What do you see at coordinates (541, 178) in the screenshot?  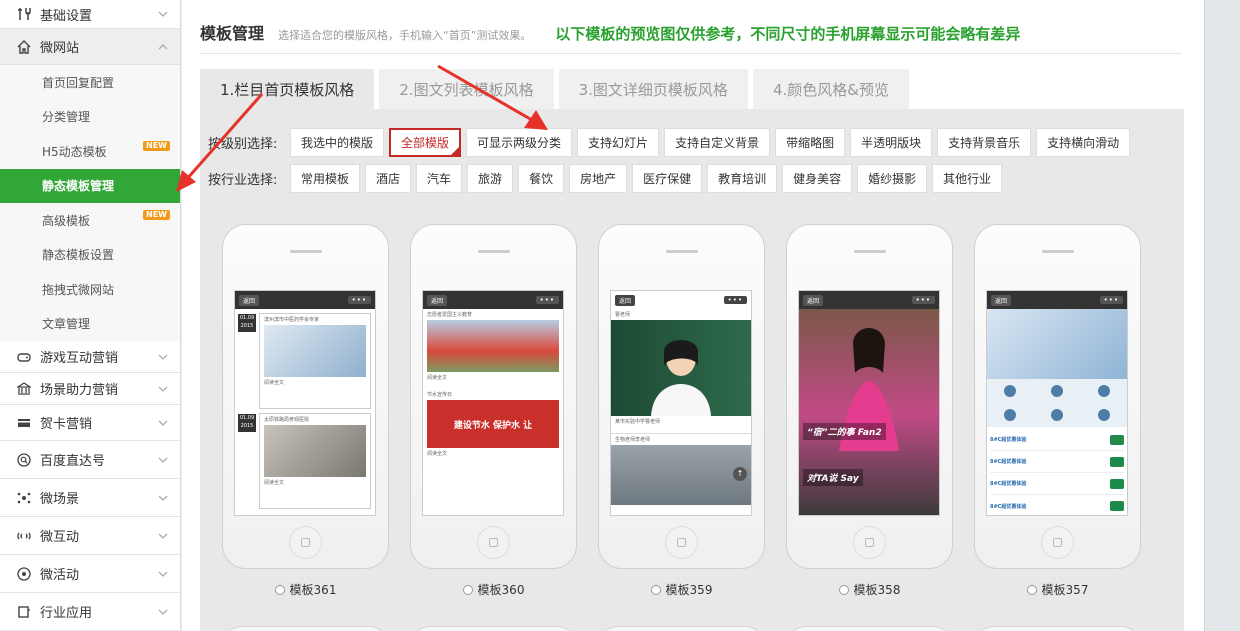 I see `filter-chip-dining: 餐饮` at bounding box center [541, 178].